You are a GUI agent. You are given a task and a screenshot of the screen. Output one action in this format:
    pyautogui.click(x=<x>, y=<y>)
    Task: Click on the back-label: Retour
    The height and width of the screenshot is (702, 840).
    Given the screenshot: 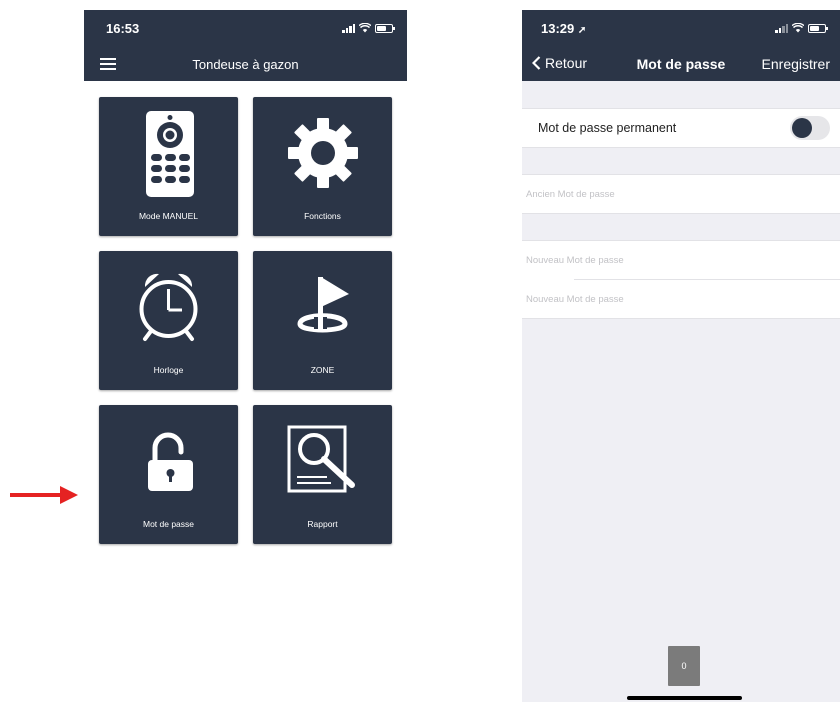 What is the action you would take?
    pyautogui.click(x=566, y=63)
    